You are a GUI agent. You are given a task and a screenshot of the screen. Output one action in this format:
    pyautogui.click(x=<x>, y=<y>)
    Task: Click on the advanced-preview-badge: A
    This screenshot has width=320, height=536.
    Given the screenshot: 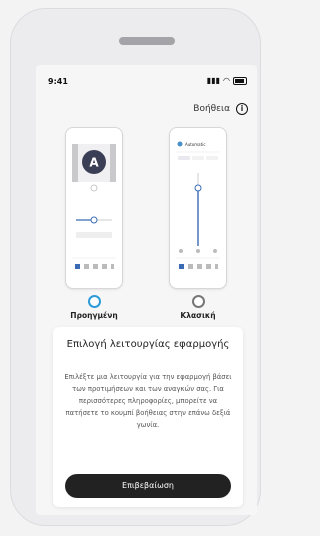 What is the action you would take?
    pyautogui.click(x=94, y=163)
    